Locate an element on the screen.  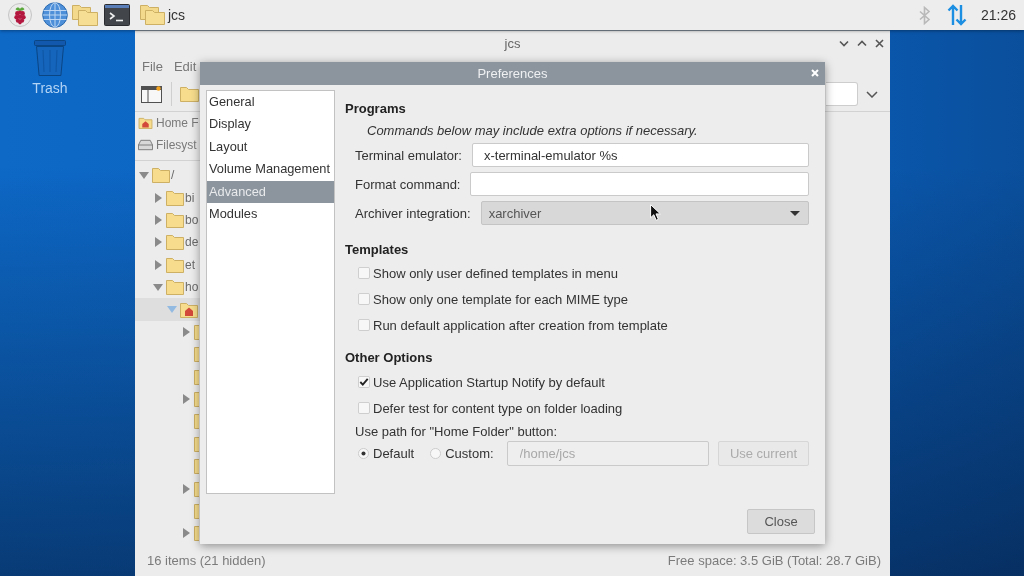
tree-item: bi is located at coordinates (167, 197).